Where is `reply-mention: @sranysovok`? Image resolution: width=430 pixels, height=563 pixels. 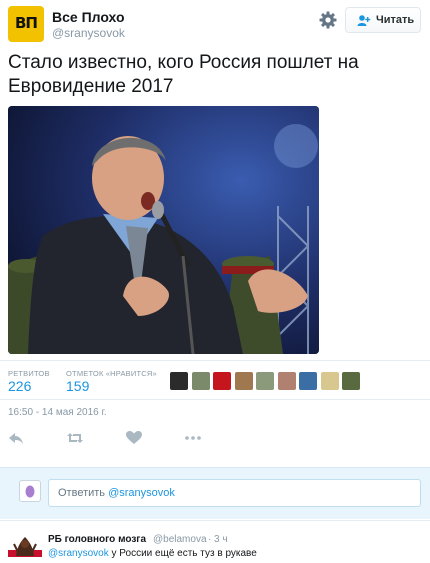
reply-mention: @sranysovok is located at coordinates (78, 553).